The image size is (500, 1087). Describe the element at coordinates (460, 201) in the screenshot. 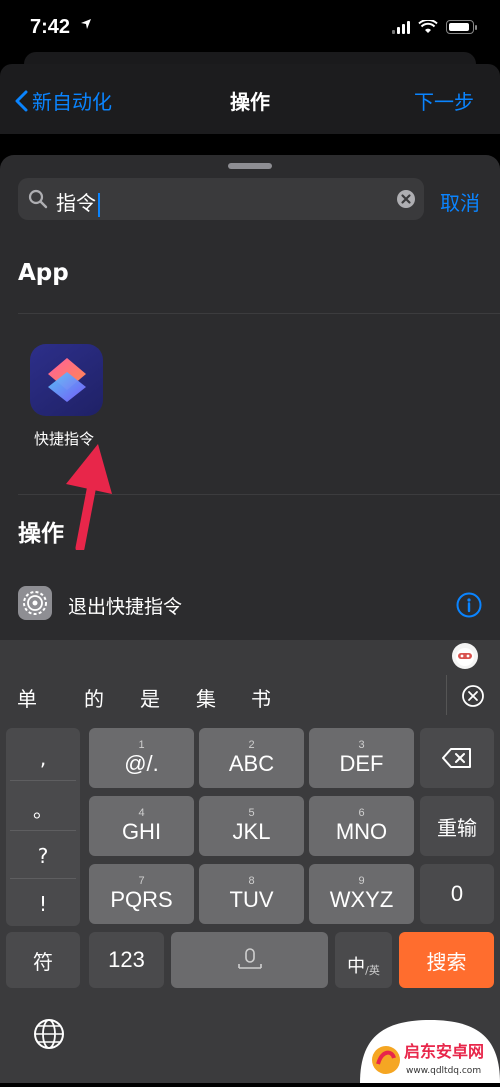

I see `cancel-button: 取消` at that location.